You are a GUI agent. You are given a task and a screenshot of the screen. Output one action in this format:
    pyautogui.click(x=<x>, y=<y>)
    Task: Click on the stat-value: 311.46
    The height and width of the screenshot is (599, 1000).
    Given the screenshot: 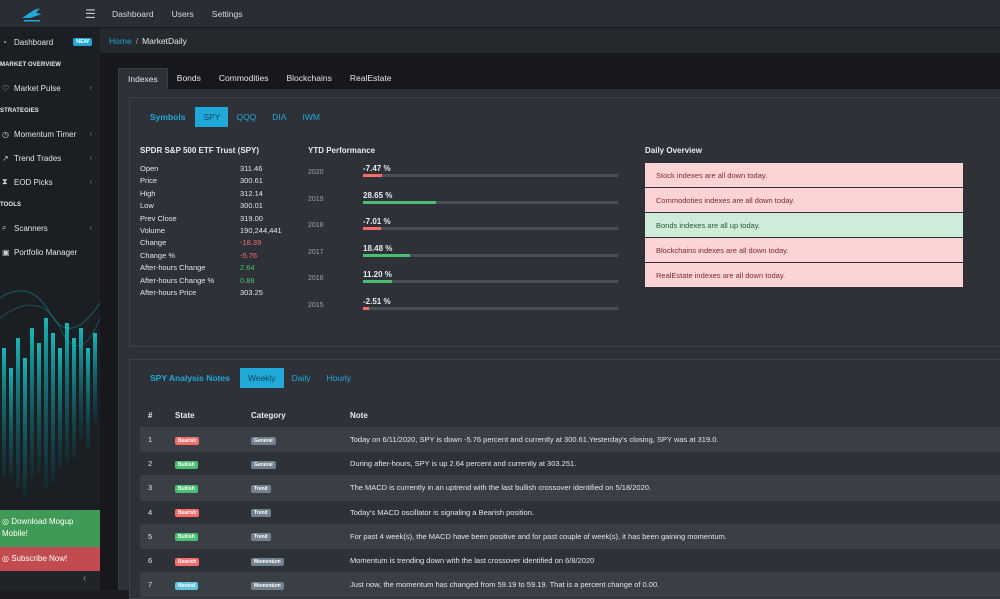 What is the action you would take?
    pyautogui.click(x=251, y=168)
    